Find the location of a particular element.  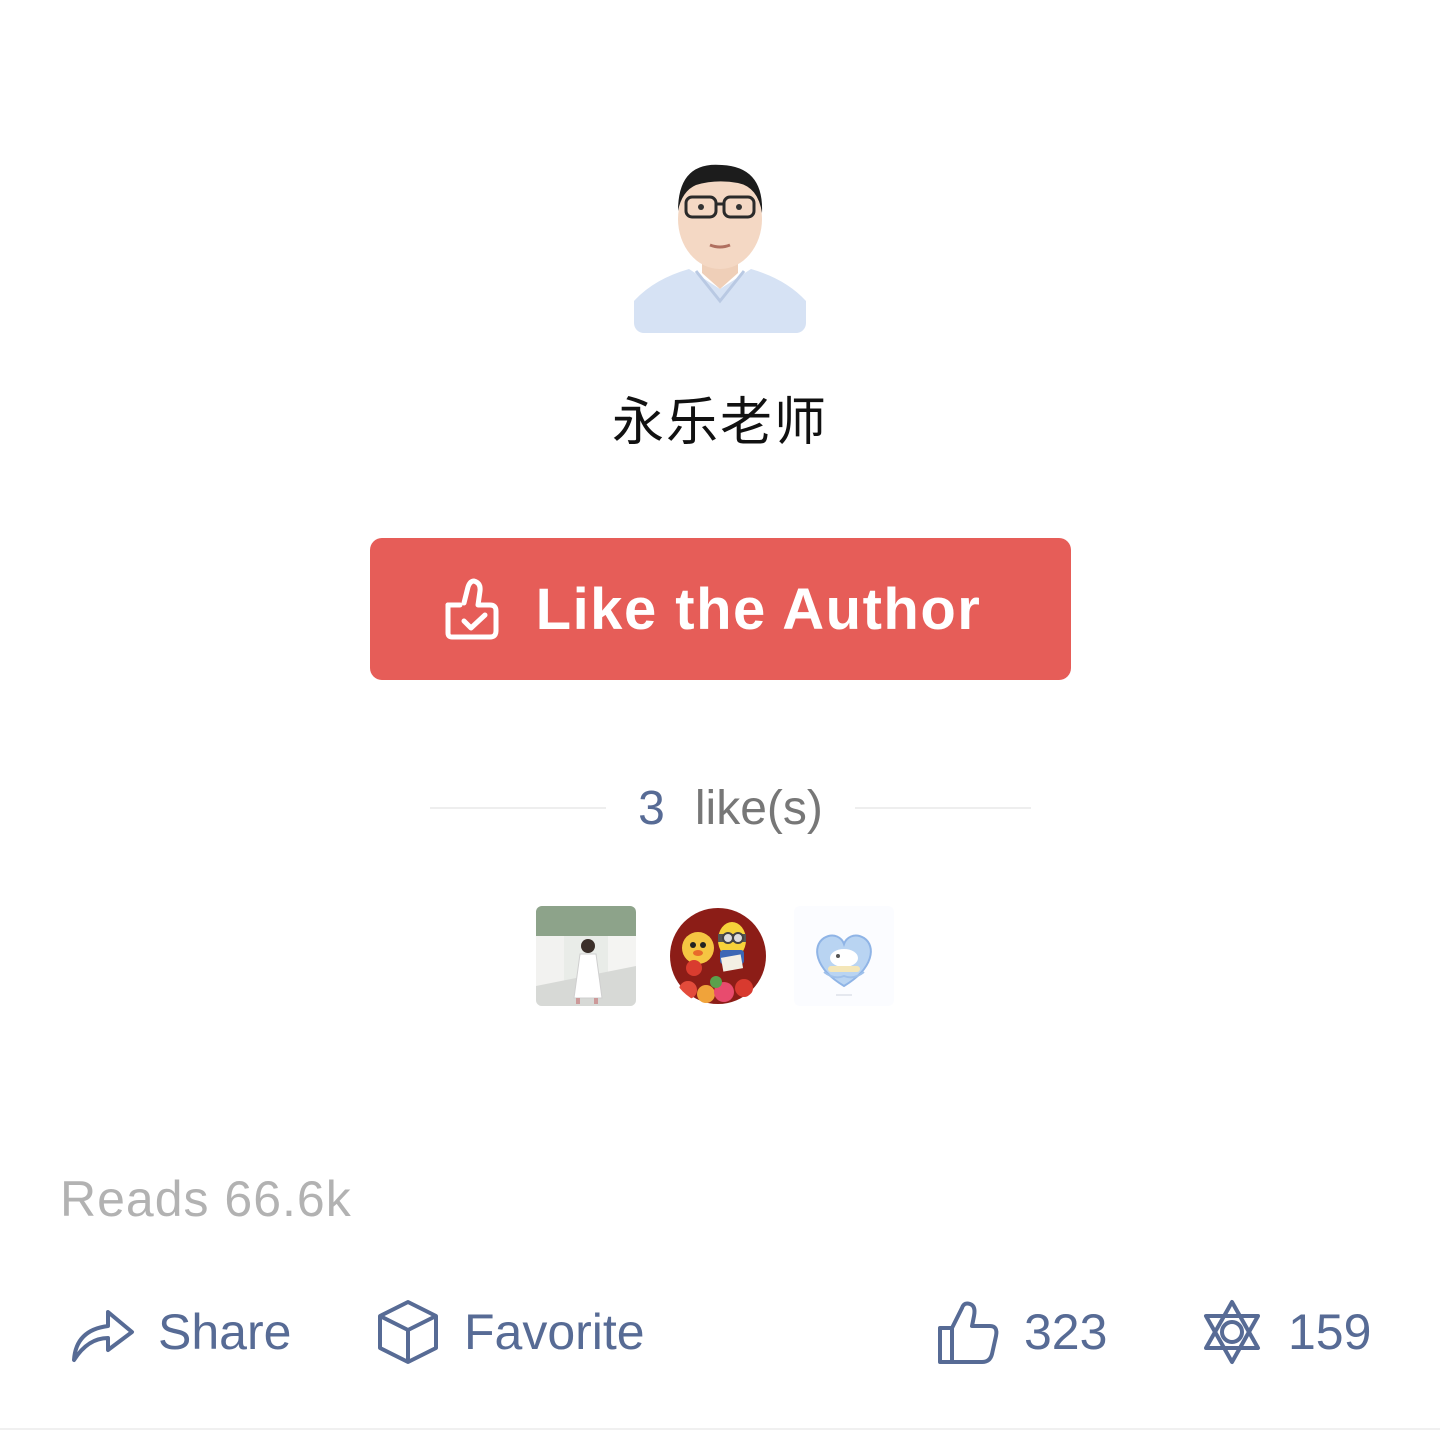

like-author-button: Like the Author is located at coordinates (720, 609).